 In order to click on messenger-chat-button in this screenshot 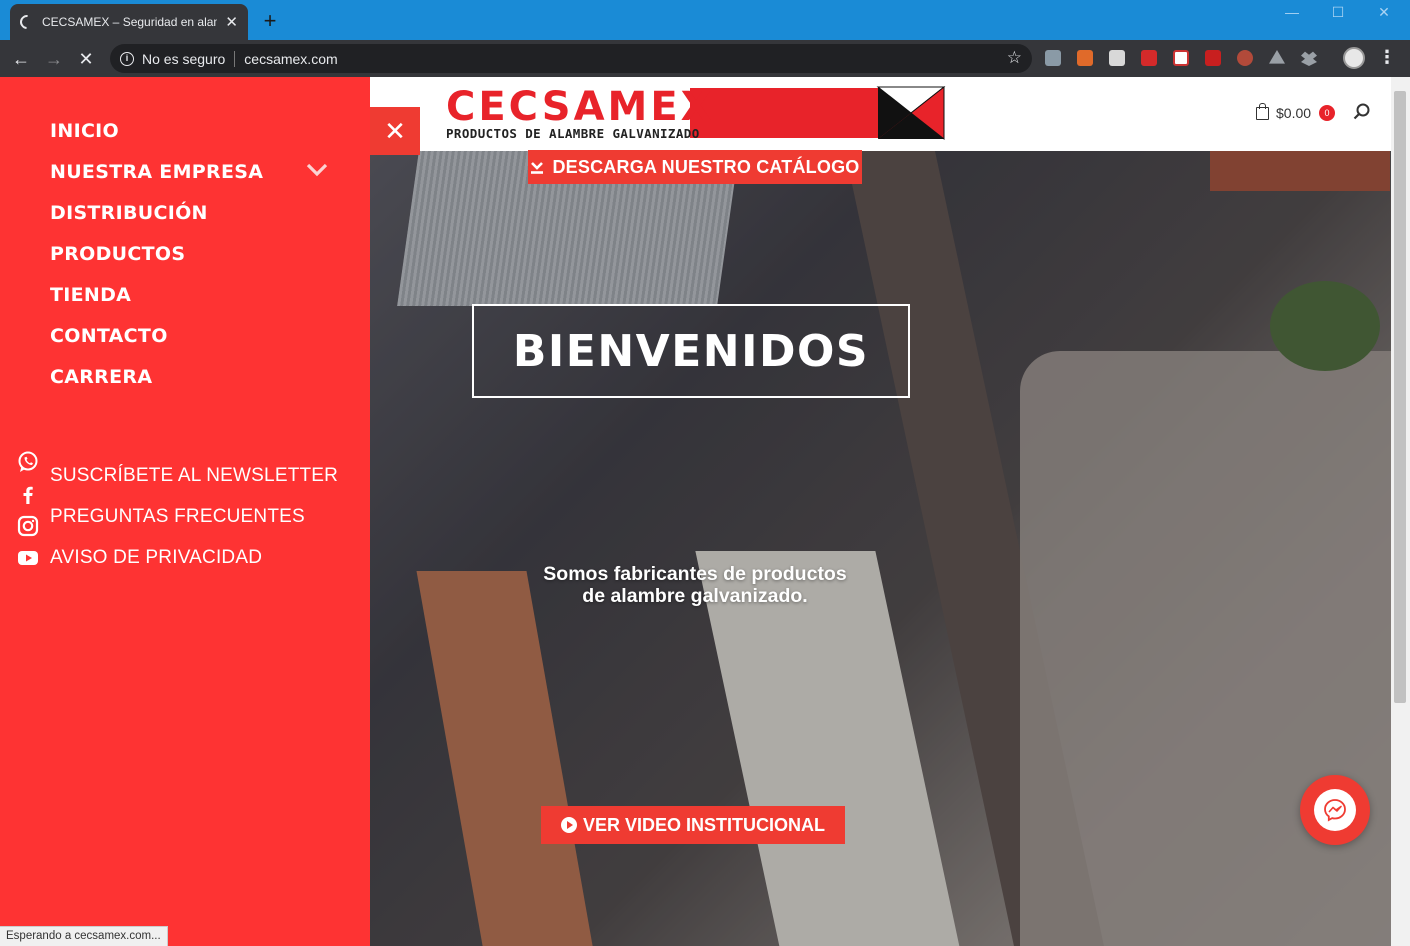, I will do `click(1335, 810)`.